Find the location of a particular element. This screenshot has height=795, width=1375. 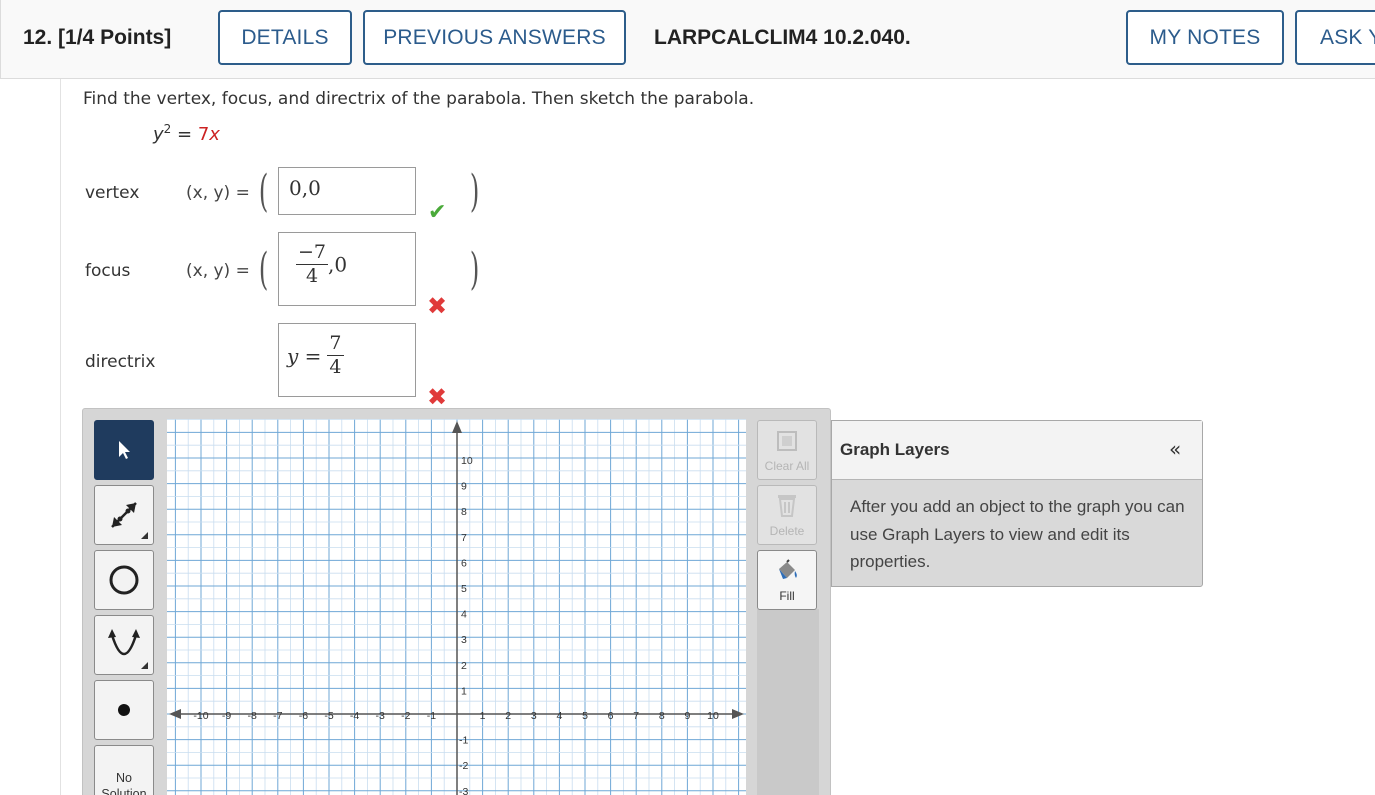

x-tick-label: -5 is located at coordinates (328, 716).